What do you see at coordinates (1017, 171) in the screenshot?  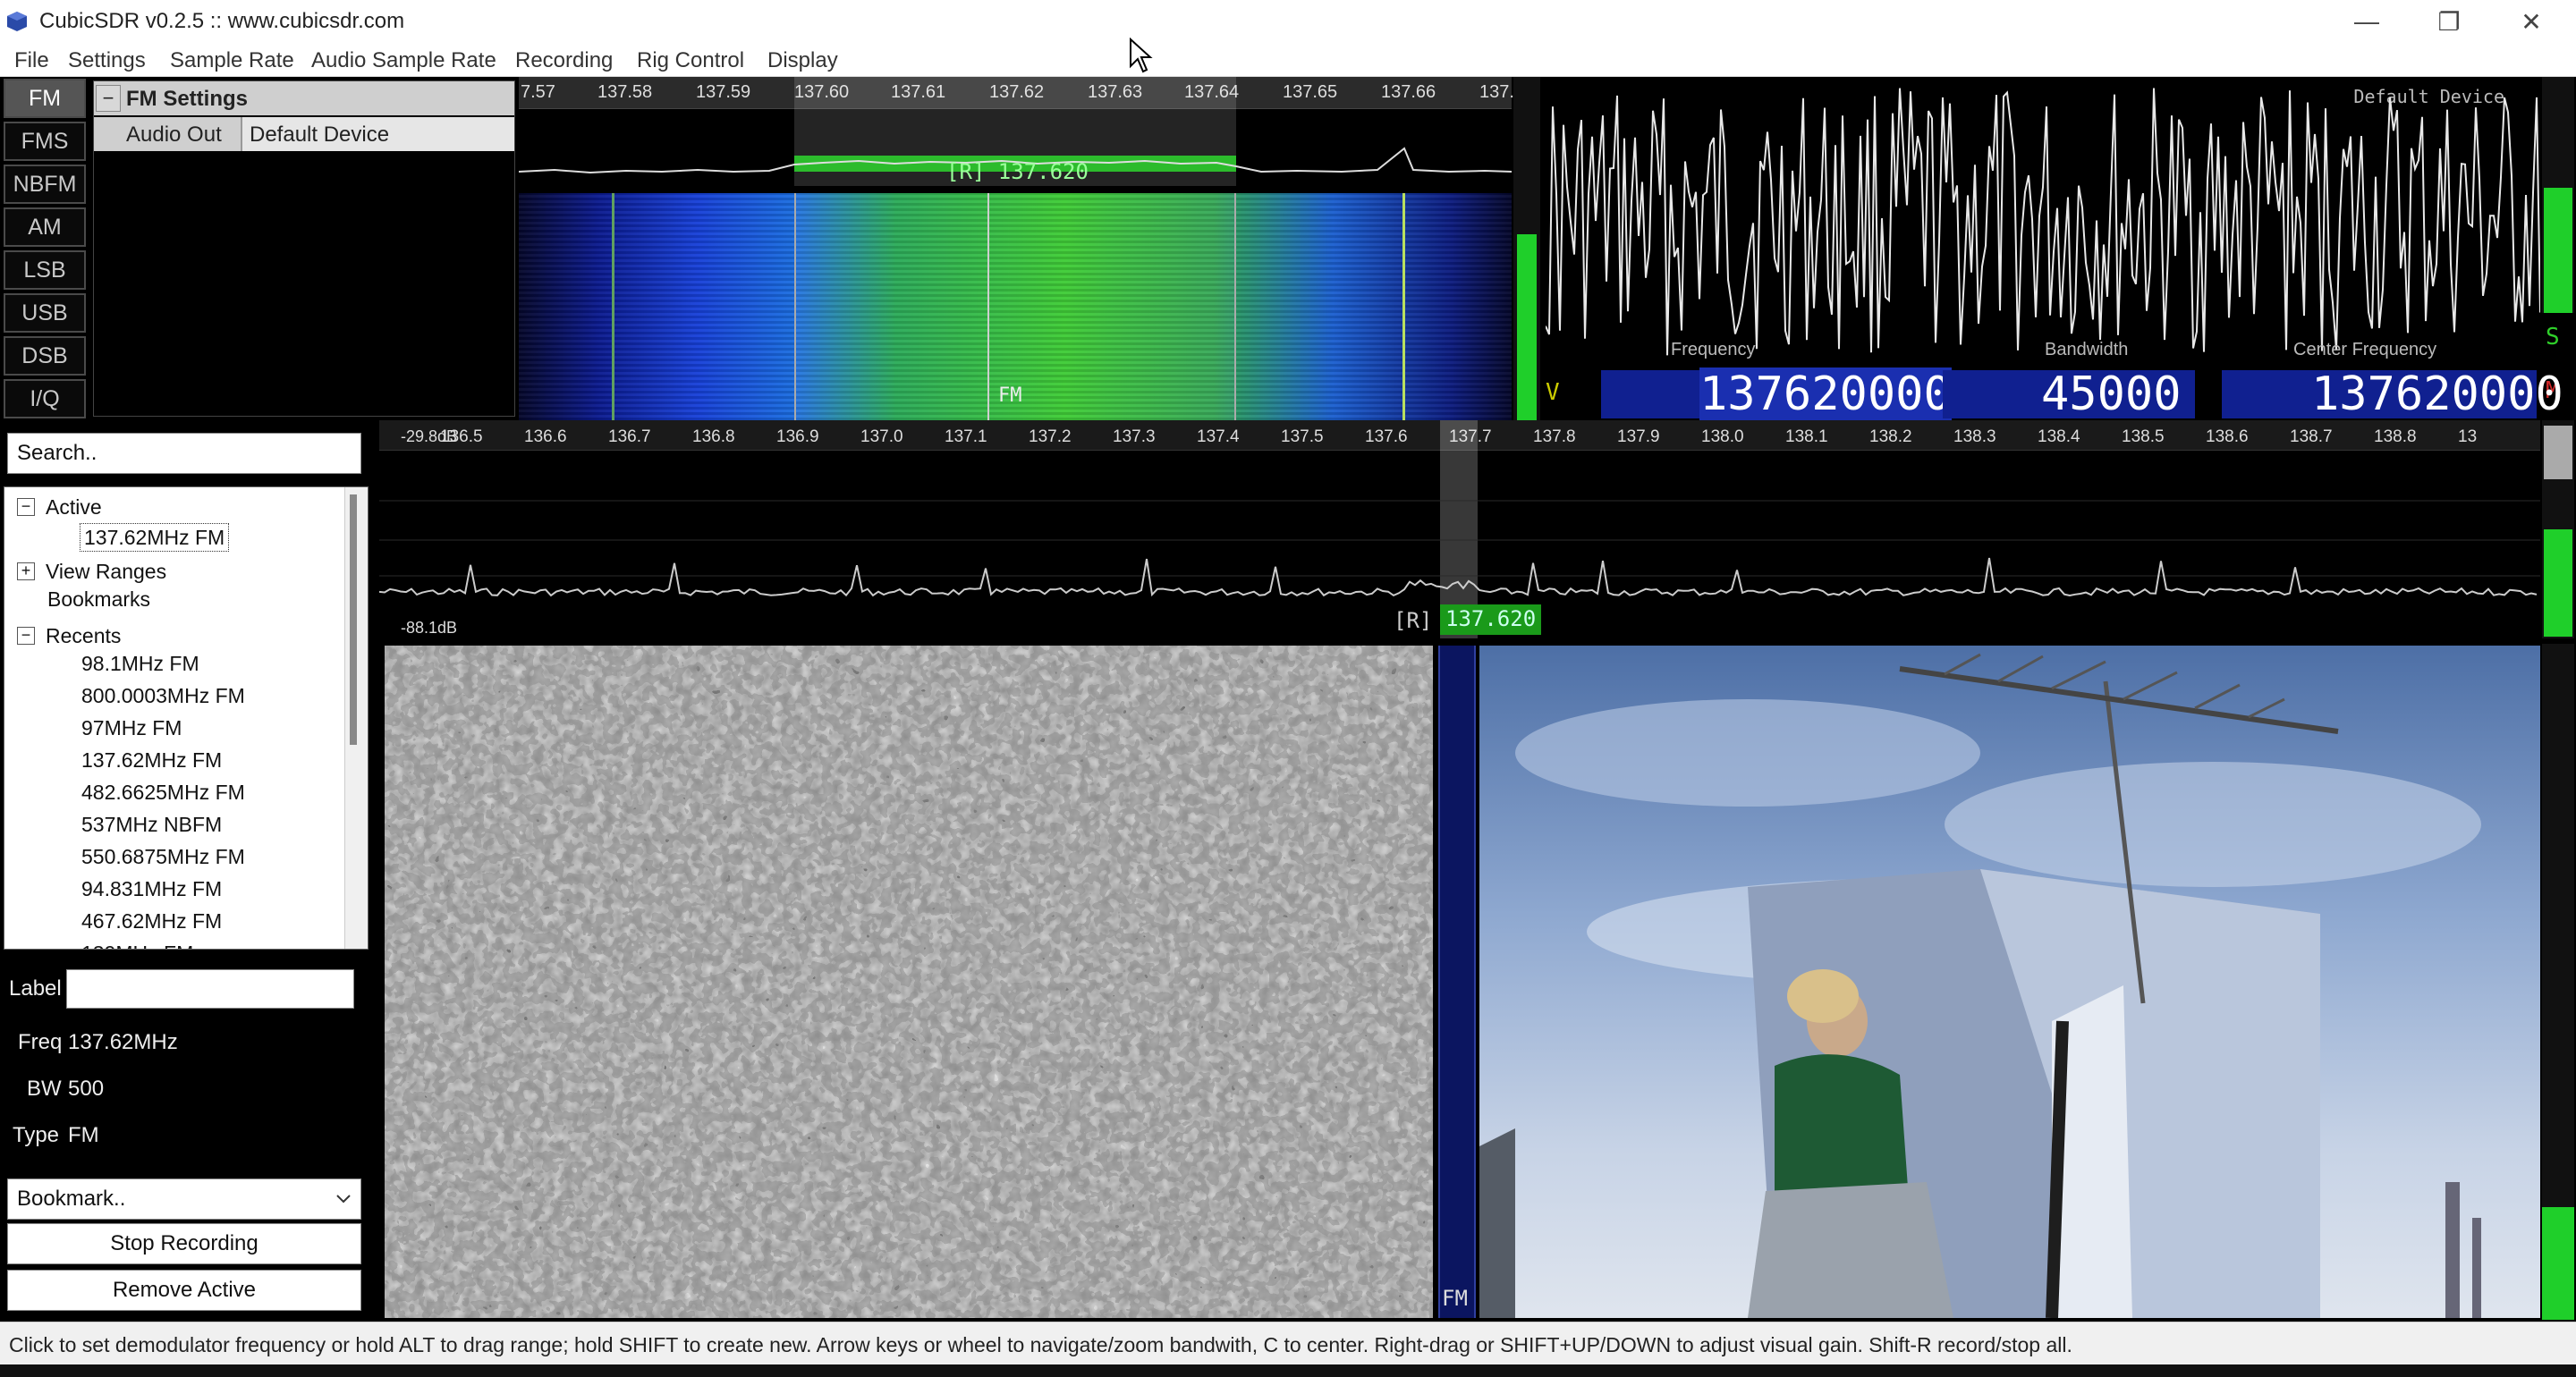 I see `demod-marker-label: [R] 137.620` at bounding box center [1017, 171].